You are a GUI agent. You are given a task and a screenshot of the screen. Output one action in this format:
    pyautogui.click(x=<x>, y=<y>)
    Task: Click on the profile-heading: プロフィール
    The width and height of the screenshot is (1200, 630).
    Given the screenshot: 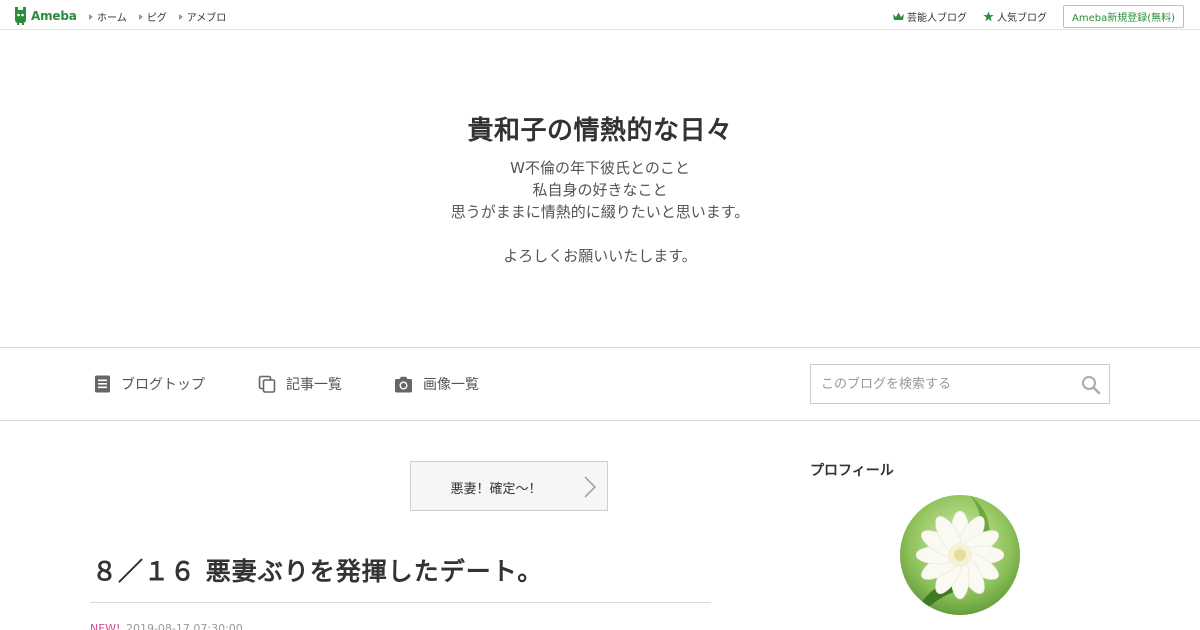 What is the action you would take?
    pyautogui.click(x=852, y=471)
    